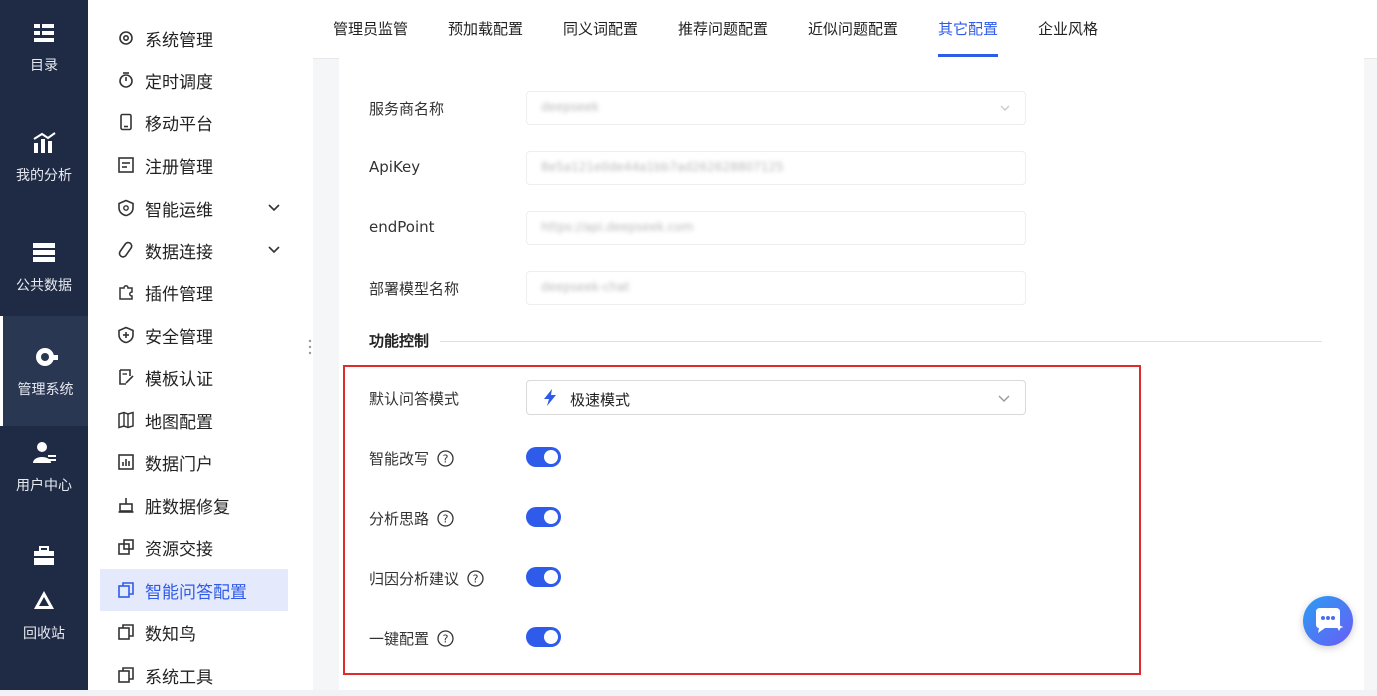 This screenshot has width=1377, height=696. I want to click on shield-icon, so click(126, 335).